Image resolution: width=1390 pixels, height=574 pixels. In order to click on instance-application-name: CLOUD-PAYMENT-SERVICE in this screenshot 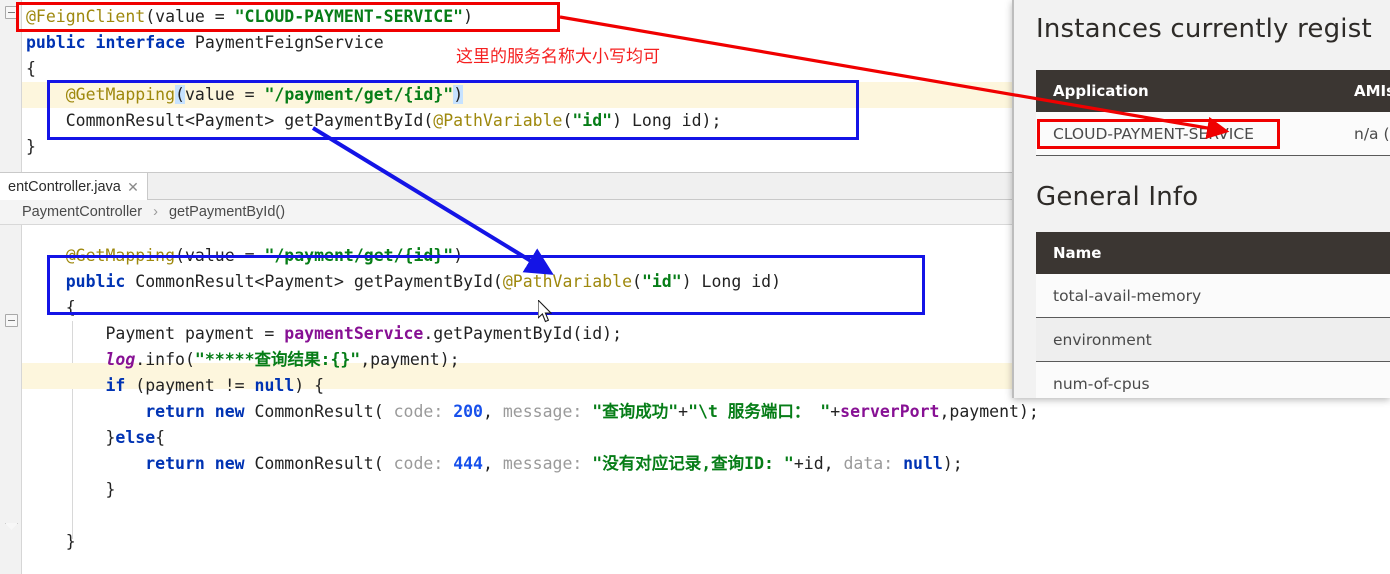, I will do `click(1153, 134)`.